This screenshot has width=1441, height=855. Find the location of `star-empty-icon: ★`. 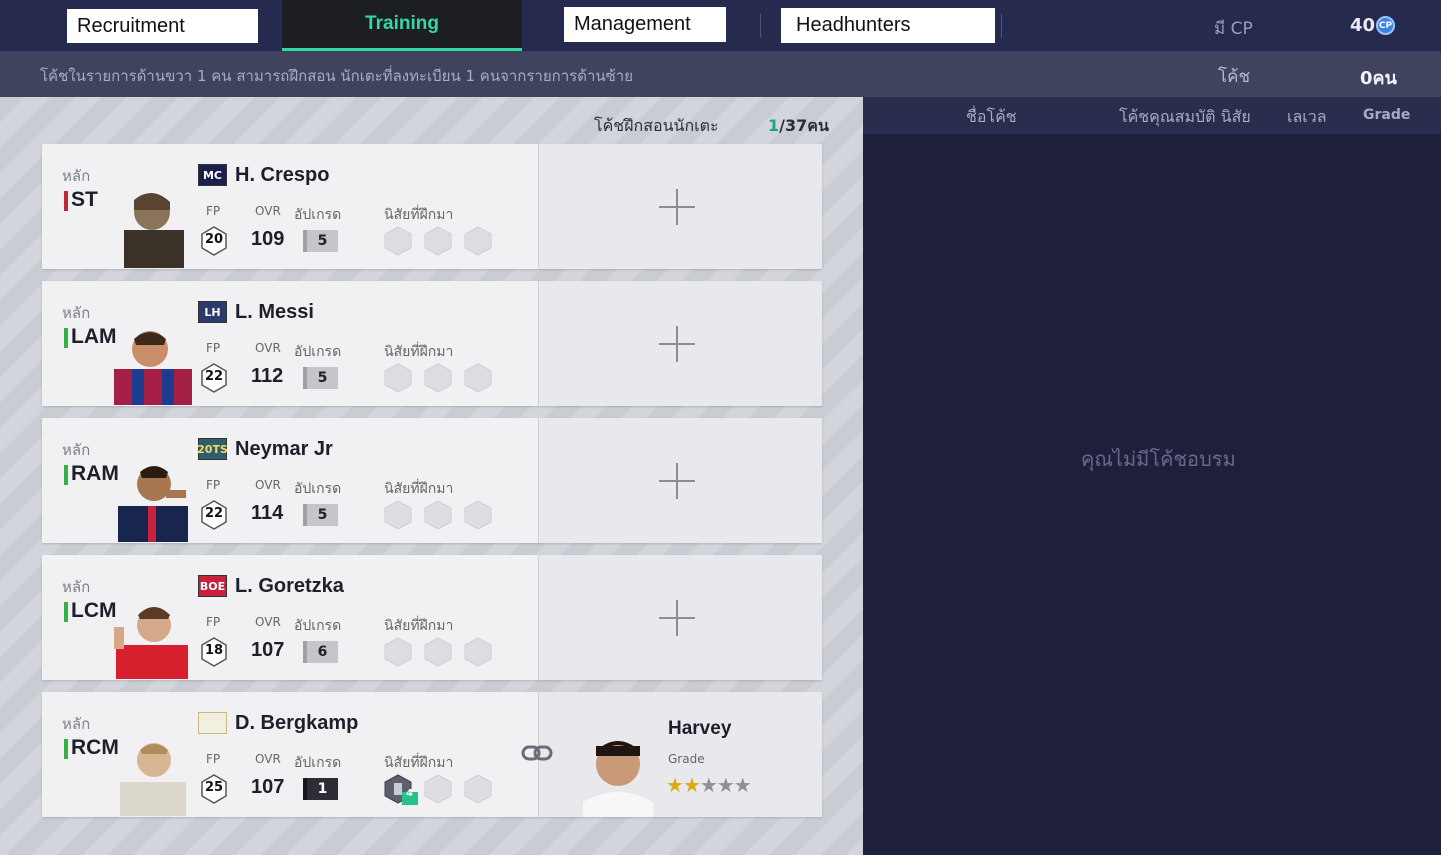

star-empty-icon: ★ is located at coordinates (708, 785).